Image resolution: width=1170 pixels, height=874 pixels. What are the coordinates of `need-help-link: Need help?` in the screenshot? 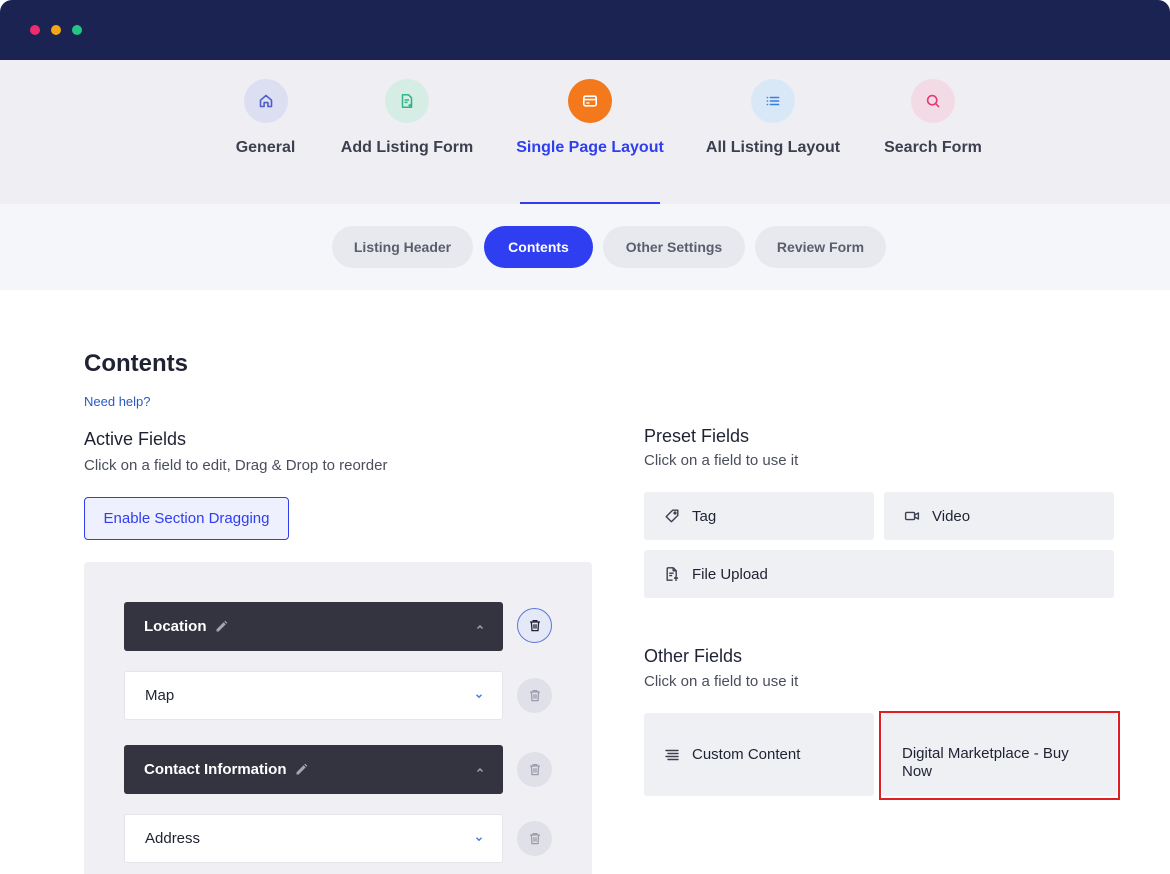 It's located at (117, 401).